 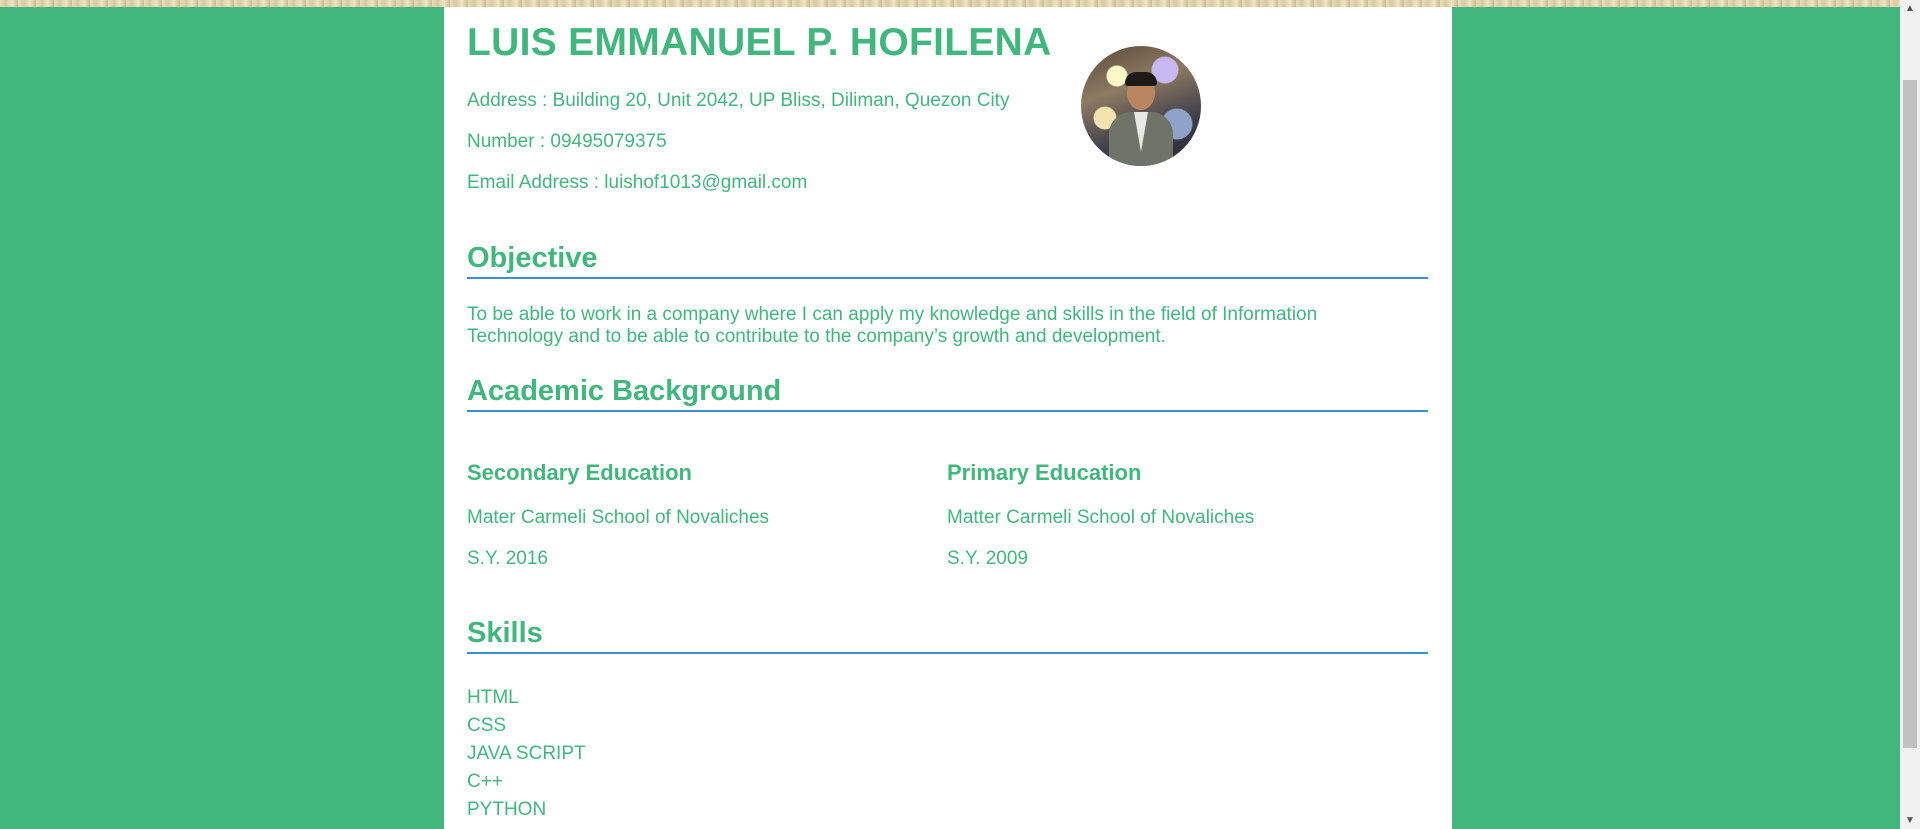 What do you see at coordinates (567, 141) in the screenshot?
I see `phone-number-line: Number : 09495079375` at bounding box center [567, 141].